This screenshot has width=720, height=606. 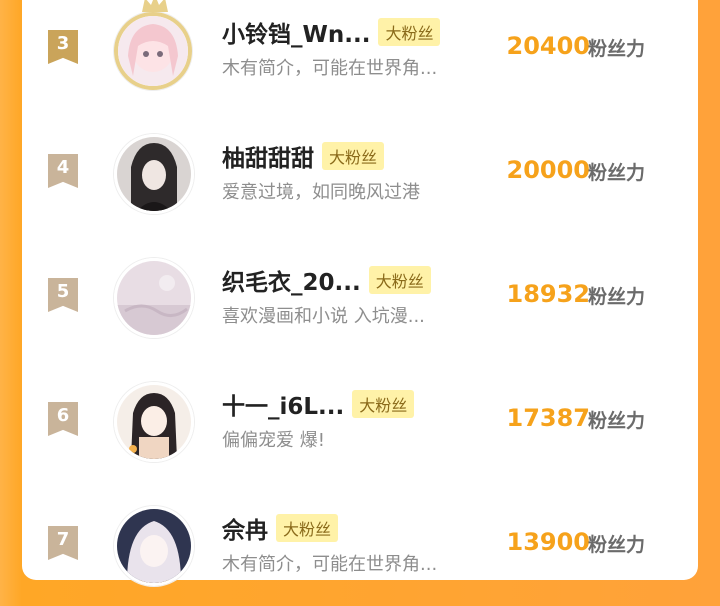 What do you see at coordinates (548, 294) in the screenshot?
I see `fan-score: 18932` at bounding box center [548, 294].